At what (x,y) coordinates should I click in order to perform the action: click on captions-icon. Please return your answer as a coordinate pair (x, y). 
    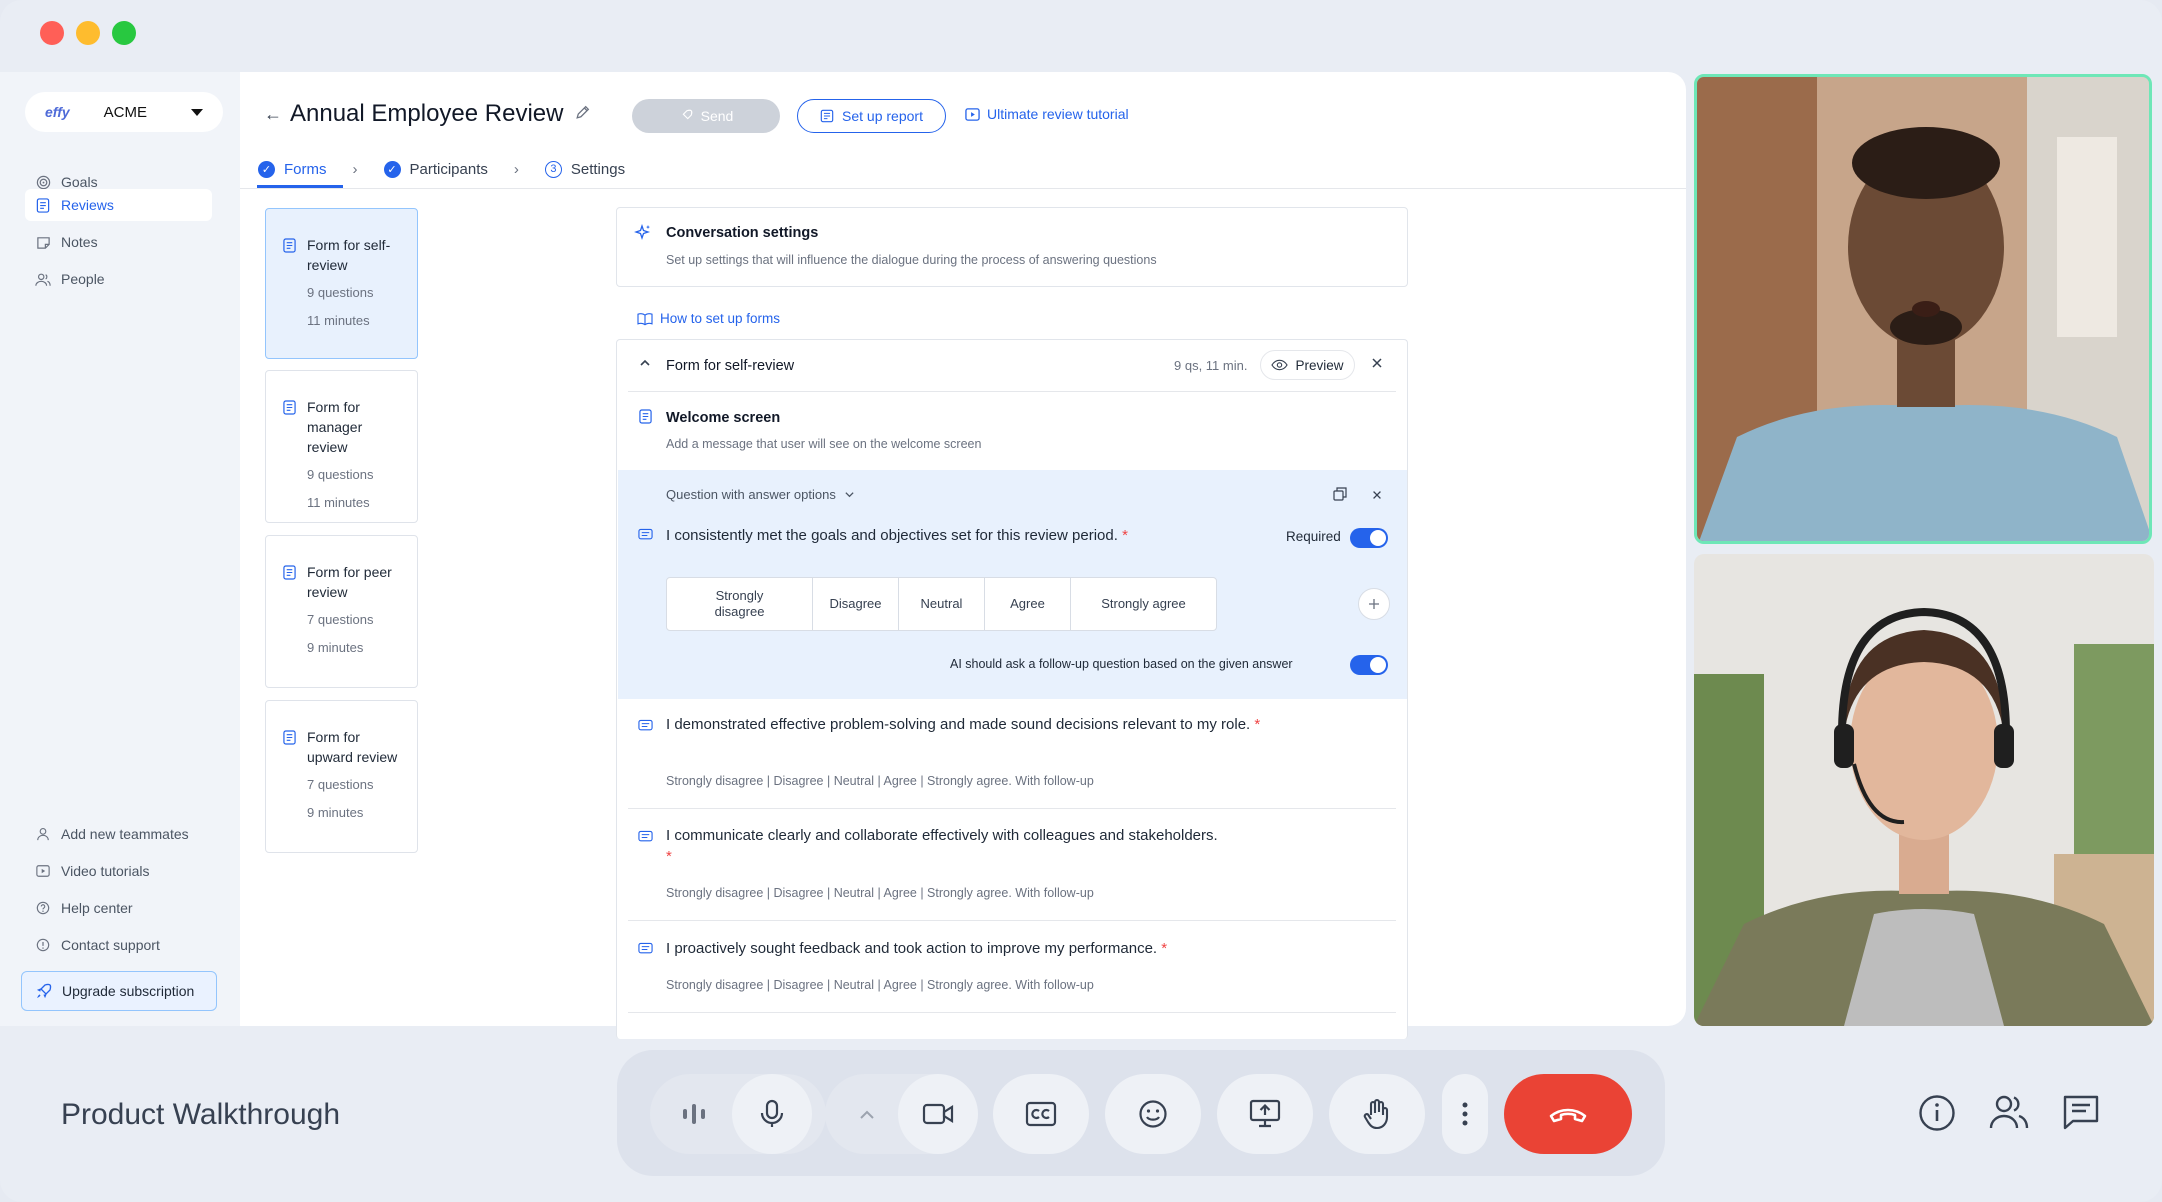
    Looking at the image, I should click on (1041, 1114).